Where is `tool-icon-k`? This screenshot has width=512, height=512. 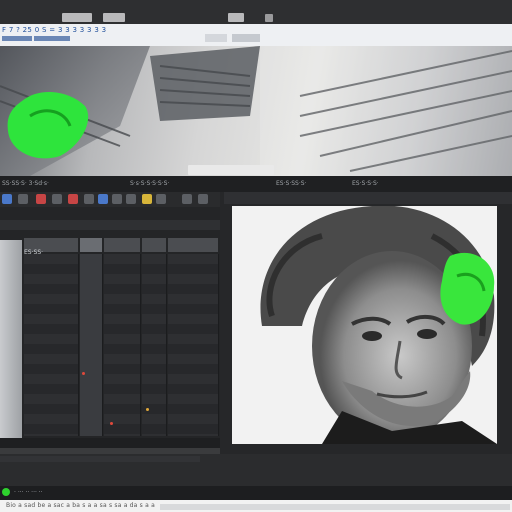
tool-icon-k is located at coordinates (161, 199).